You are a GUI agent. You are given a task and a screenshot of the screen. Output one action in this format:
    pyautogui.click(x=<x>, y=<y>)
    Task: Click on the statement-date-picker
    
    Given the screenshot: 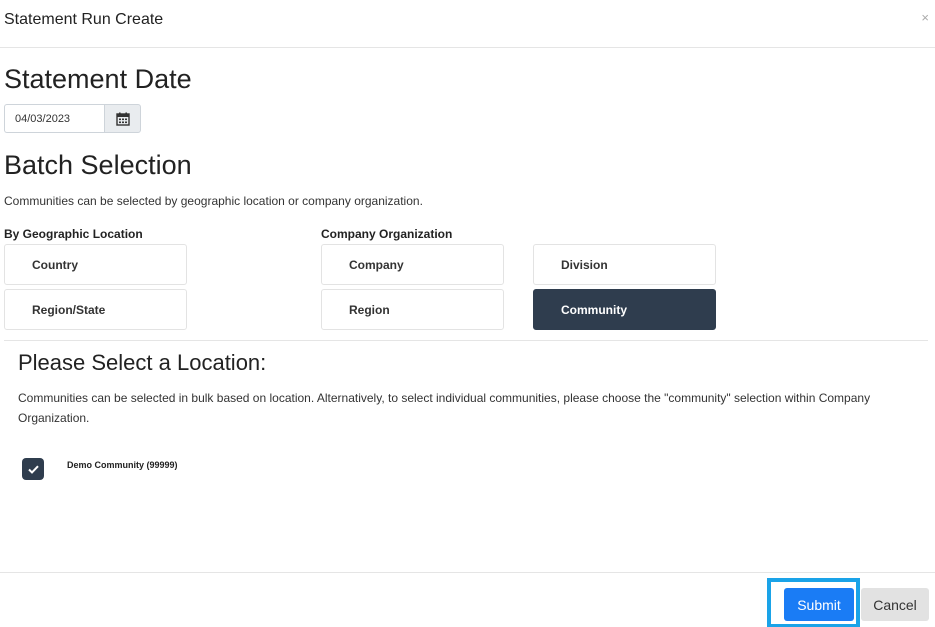 What is the action you would take?
    pyautogui.click(x=72, y=118)
    